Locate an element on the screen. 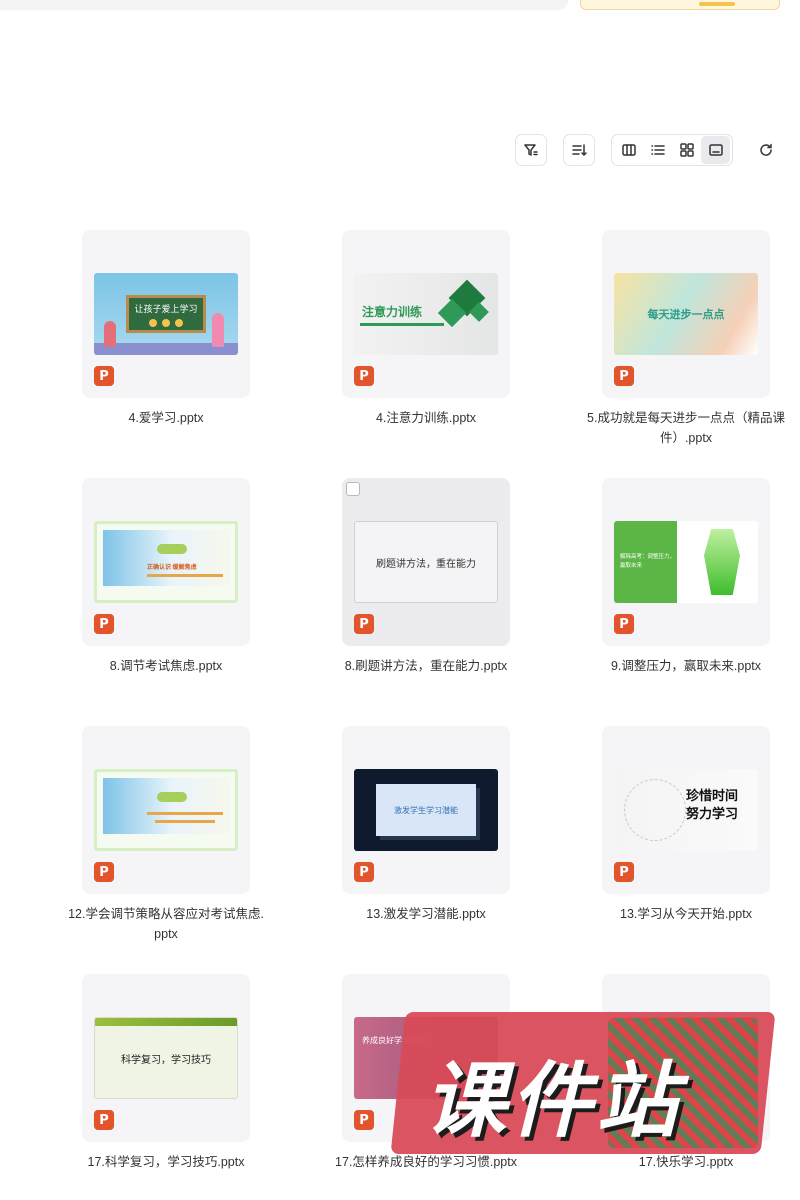 This screenshot has width=800, height=1200. file-card: 激发学生学习潜能 P 13.激发学习潜能.pptx is located at coordinates (426, 825).